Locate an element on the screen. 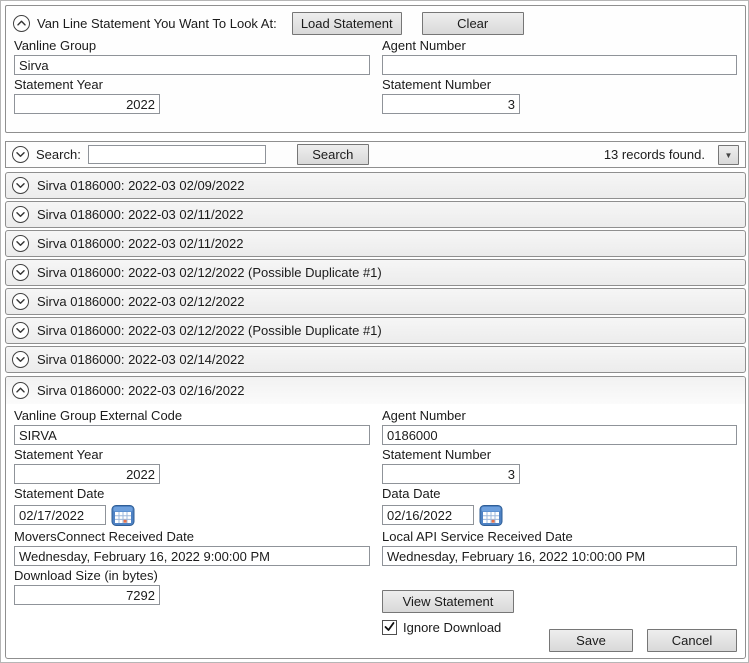 The image size is (749, 663). statement-row-title: Sirva 0186000: 2022-03 02/14/2022 is located at coordinates (141, 359).